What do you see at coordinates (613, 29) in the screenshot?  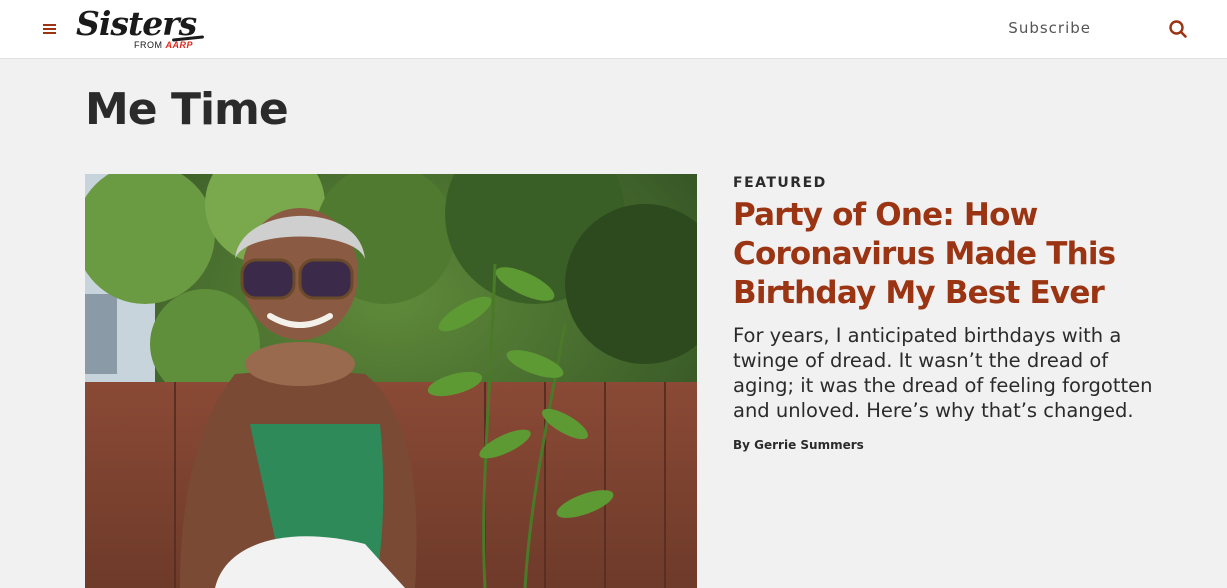 I see `site-header: Sisters FROM AARP Subscribe` at bounding box center [613, 29].